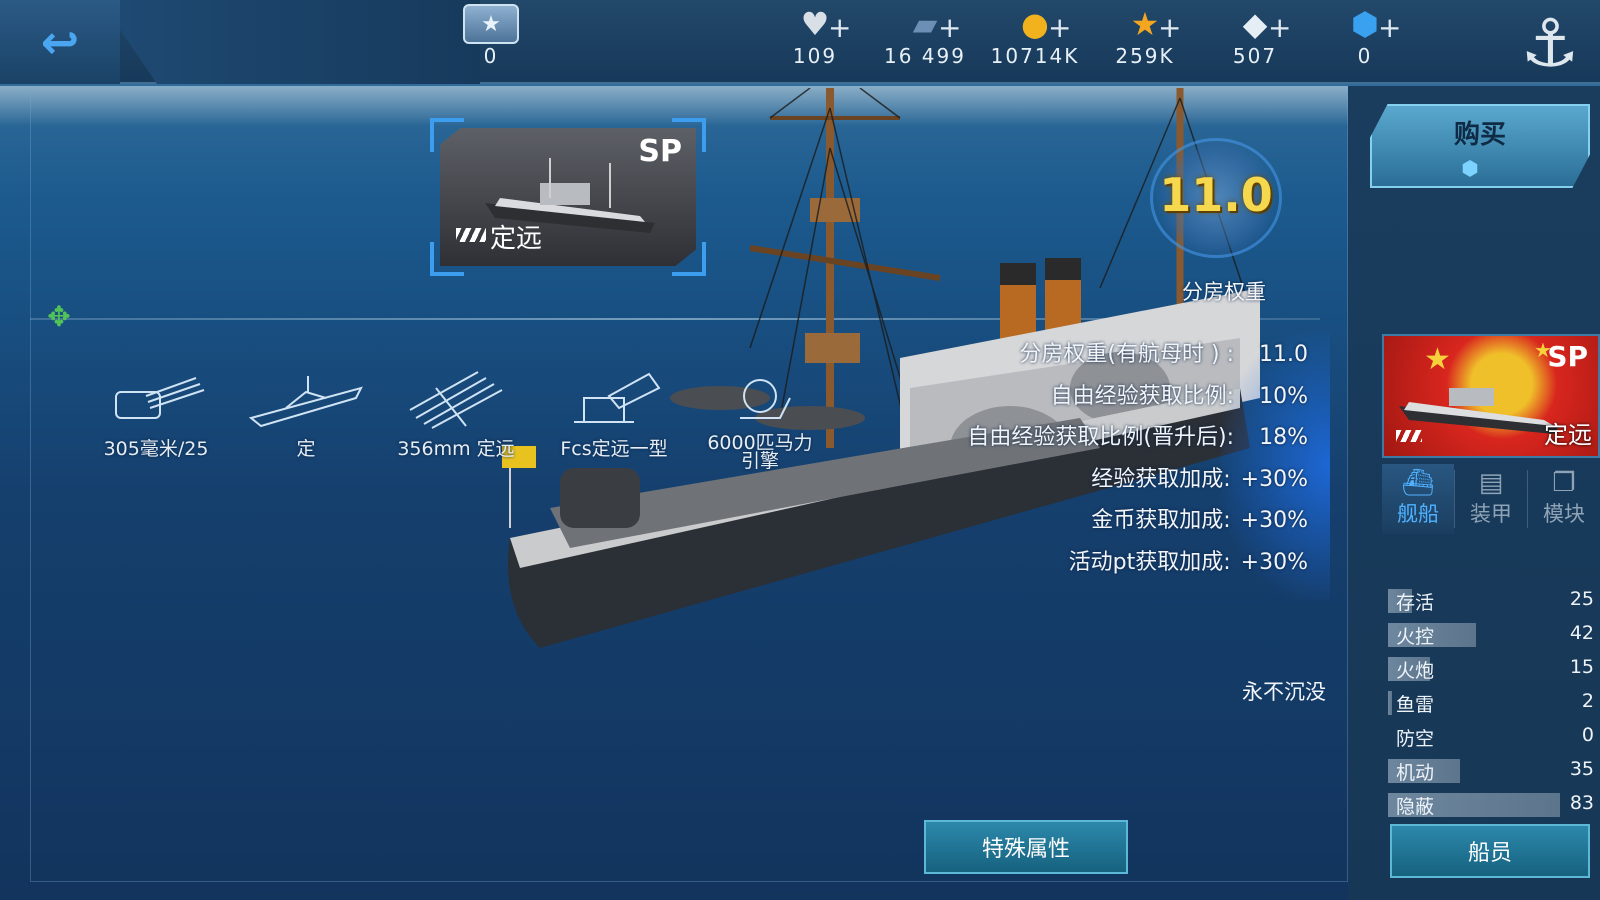  I want to click on stat-row: 鱼雷 2, so click(1491, 703).